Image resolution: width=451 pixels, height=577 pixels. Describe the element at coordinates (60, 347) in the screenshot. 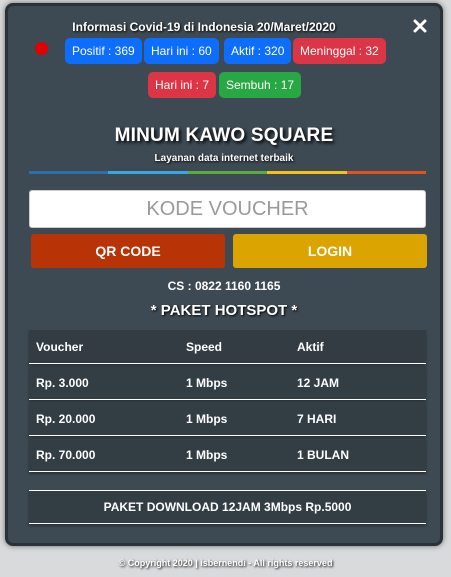

I see `header-voucher: Voucher` at that location.